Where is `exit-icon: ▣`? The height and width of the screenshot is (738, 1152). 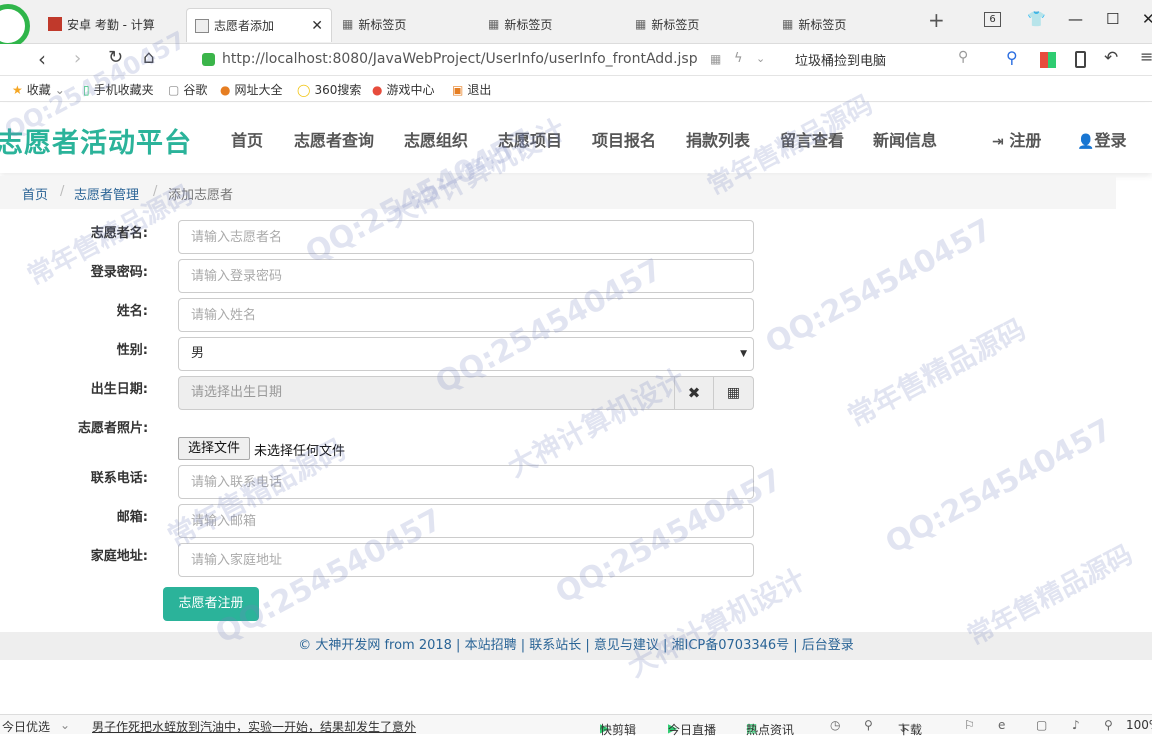
exit-icon: ▣ is located at coordinates (458, 89).